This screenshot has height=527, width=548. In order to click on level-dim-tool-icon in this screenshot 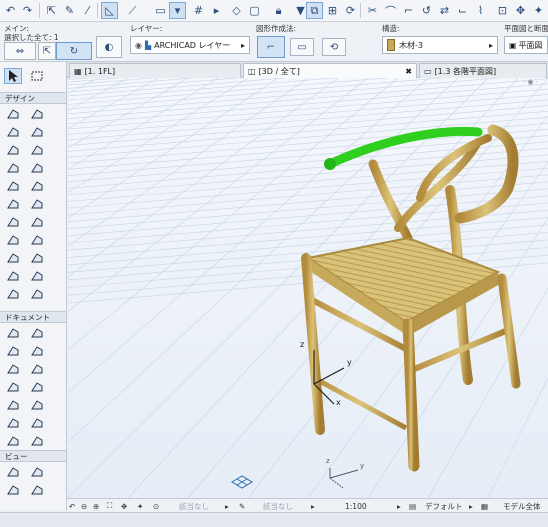, I will do `click(13, 351)`.